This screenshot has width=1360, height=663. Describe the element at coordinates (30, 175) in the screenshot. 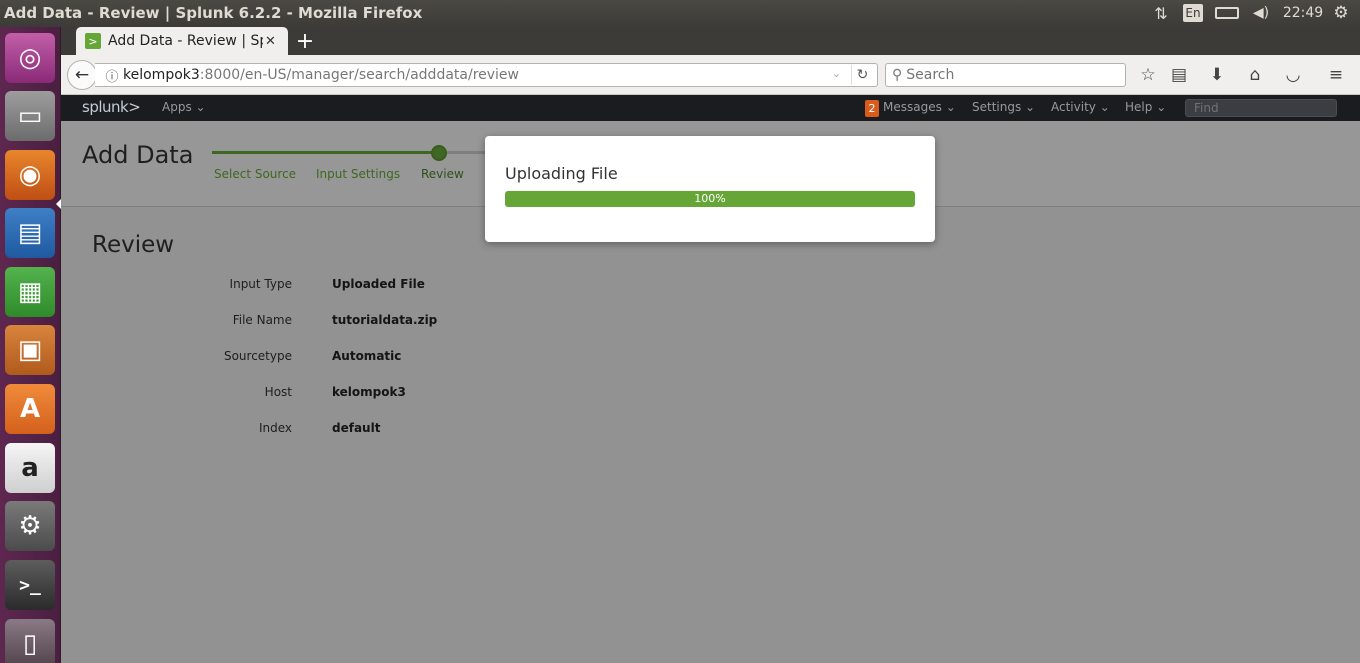

I see `firefox-icon: ◉` at that location.